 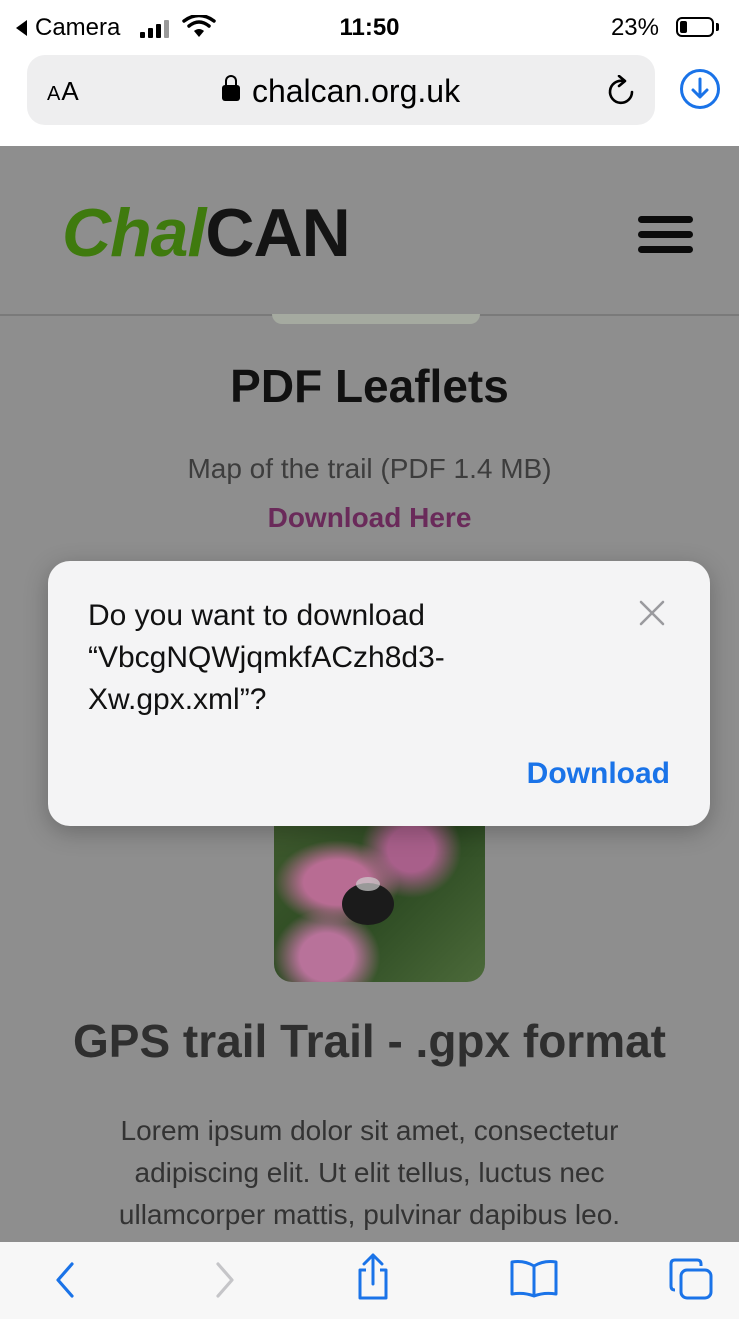 What do you see at coordinates (369, 25) in the screenshot?
I see `status-bar: Camera 11:50 23%` at bounding box center [369, 25].